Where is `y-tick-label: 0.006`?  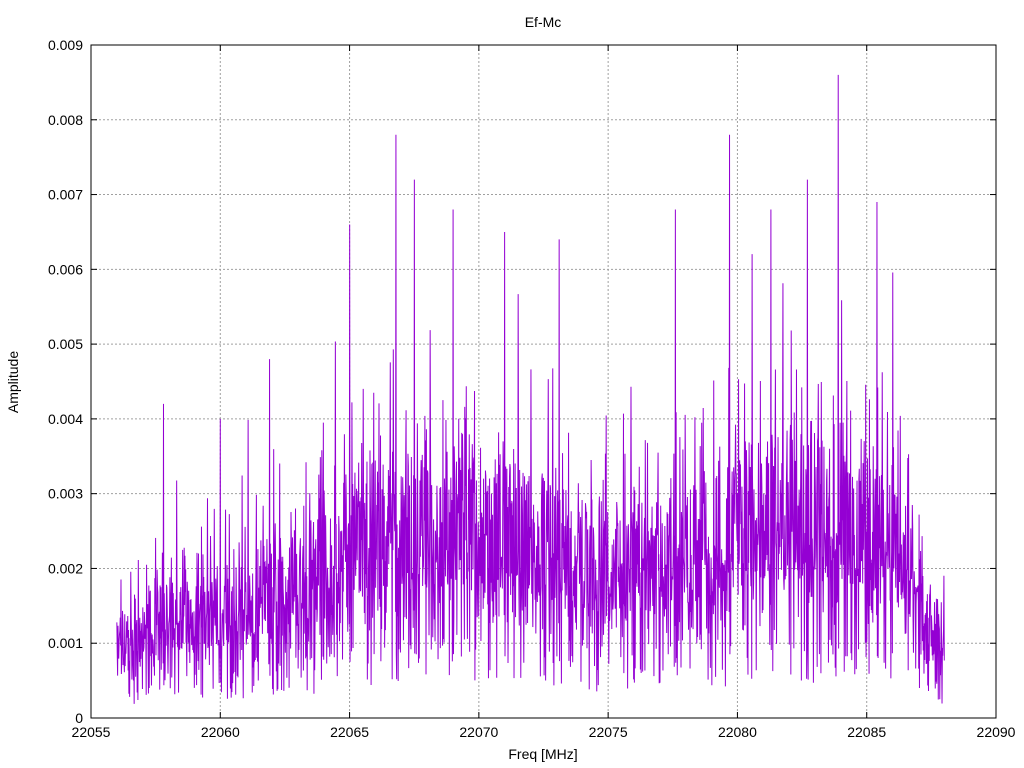
y-tick-label: 0.006 is located at coordinates (65, 269).